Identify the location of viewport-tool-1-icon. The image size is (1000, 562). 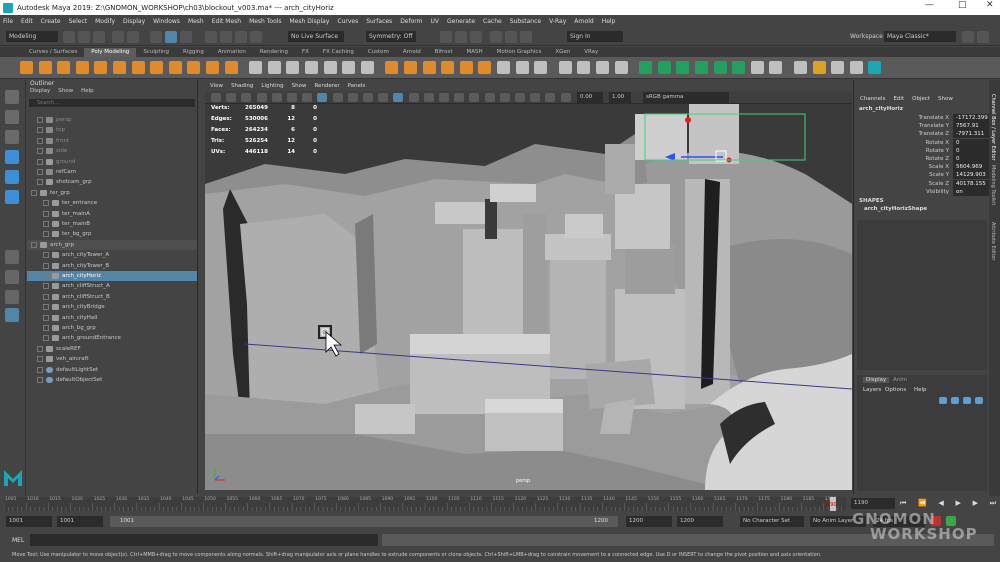
(216, 97).